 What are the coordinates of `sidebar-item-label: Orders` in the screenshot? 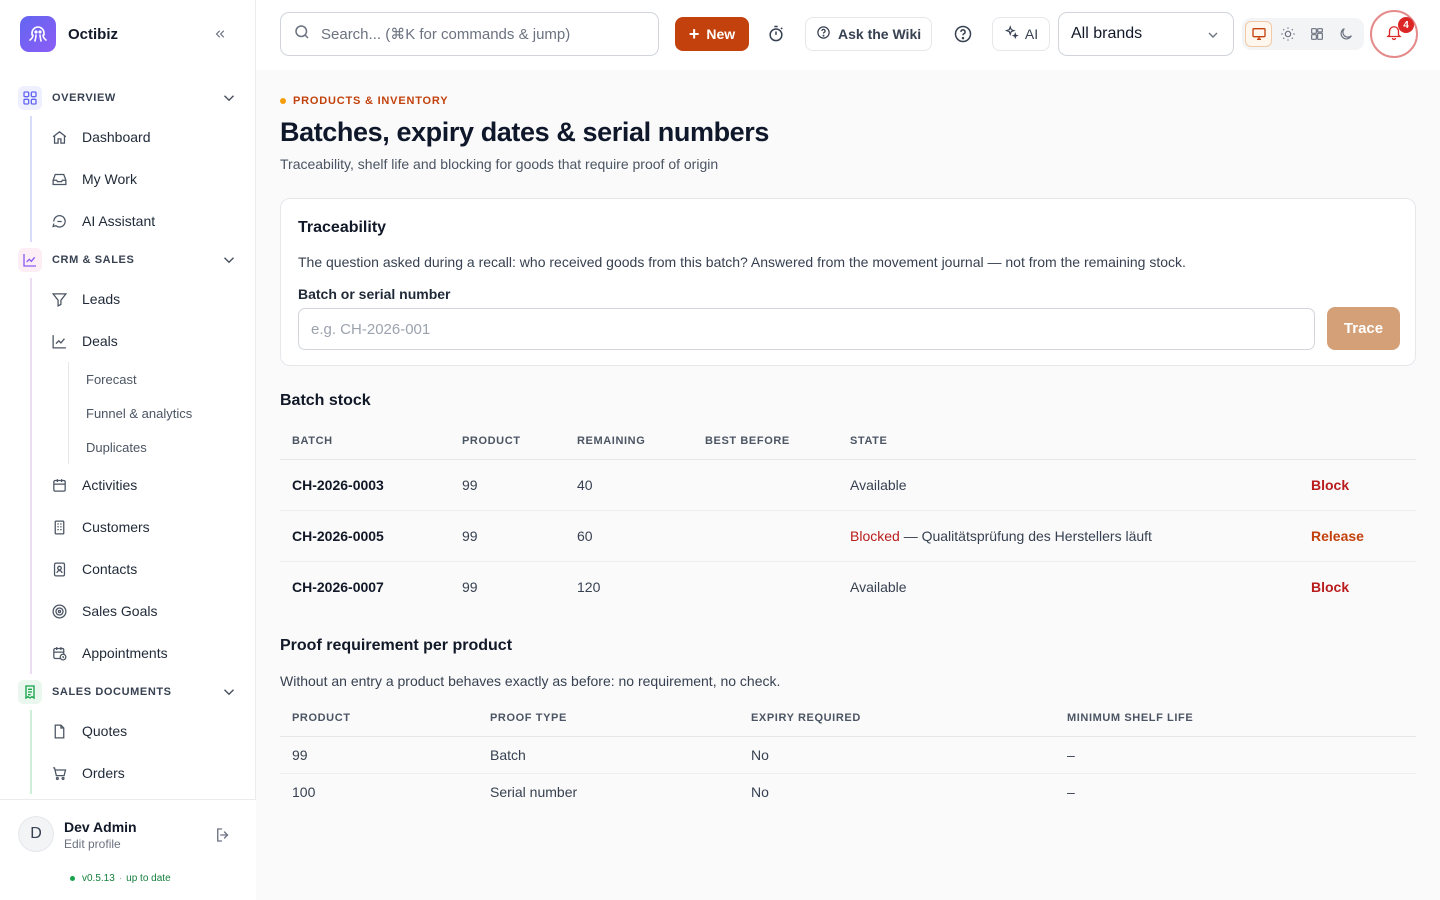 It's located at (103, 773).